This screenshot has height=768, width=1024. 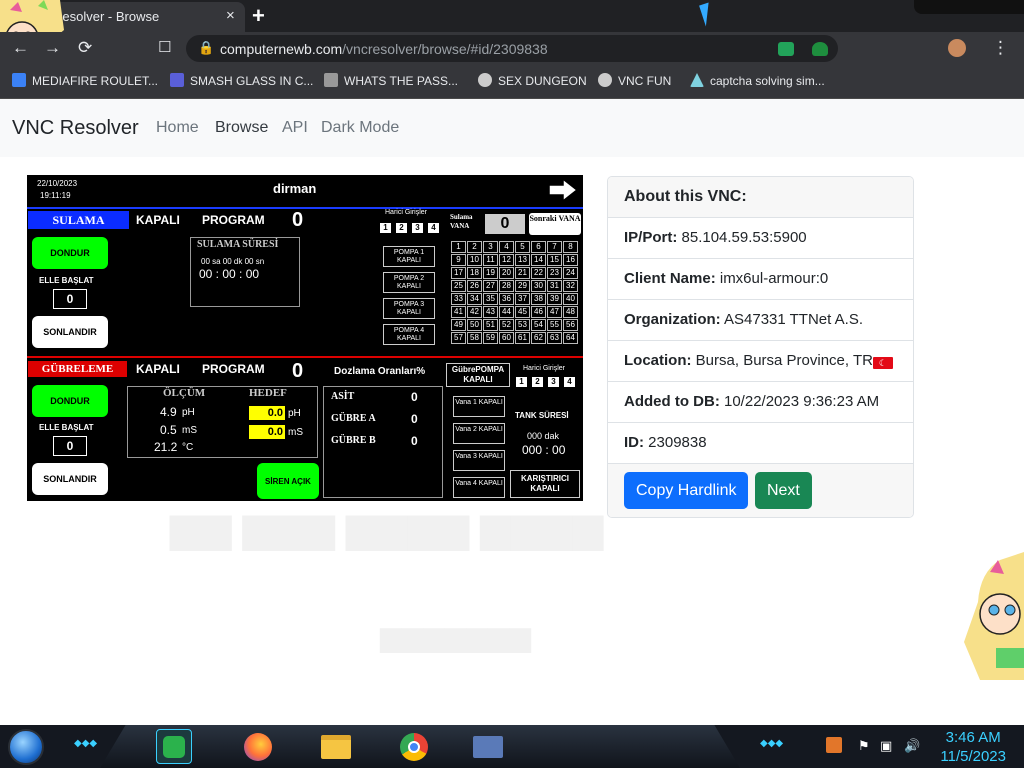 What do you see at coordinates (570, 286) in the screenshot?
I see `vana-grid-cell: 32` at bounding box center [570, 286].